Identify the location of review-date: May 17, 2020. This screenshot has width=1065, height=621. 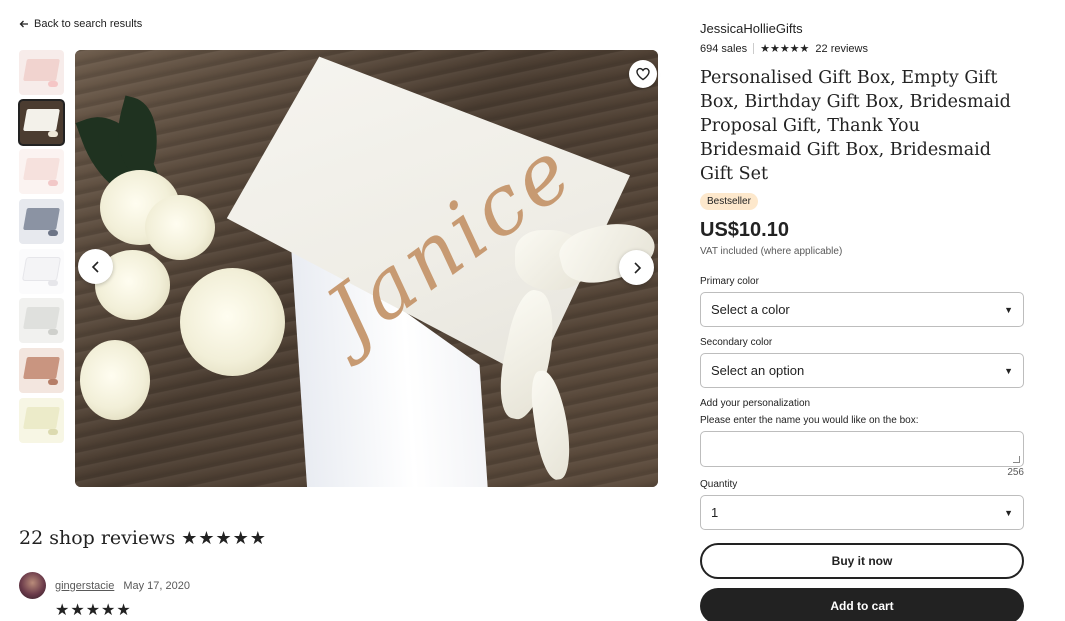
(156, 585).